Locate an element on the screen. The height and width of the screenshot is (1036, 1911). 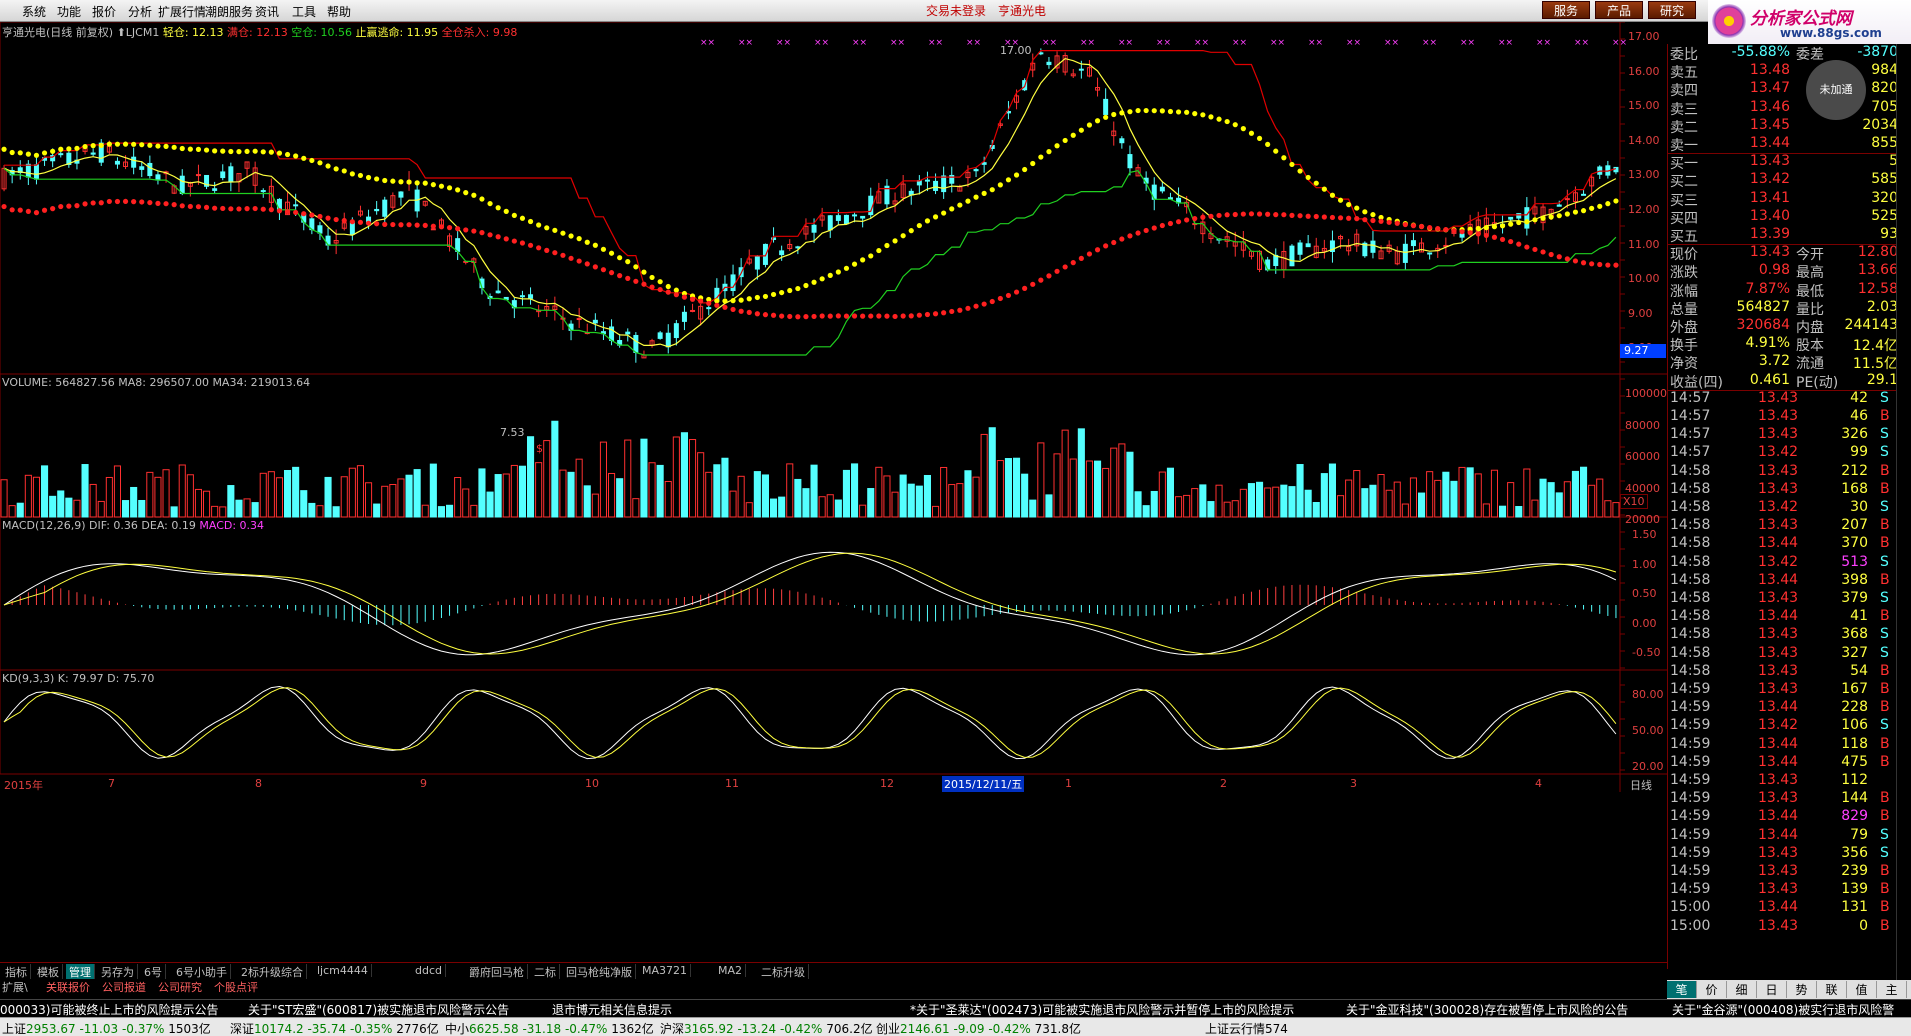
indicator-tab-10: 二标 is located at coordinates (545, 972).